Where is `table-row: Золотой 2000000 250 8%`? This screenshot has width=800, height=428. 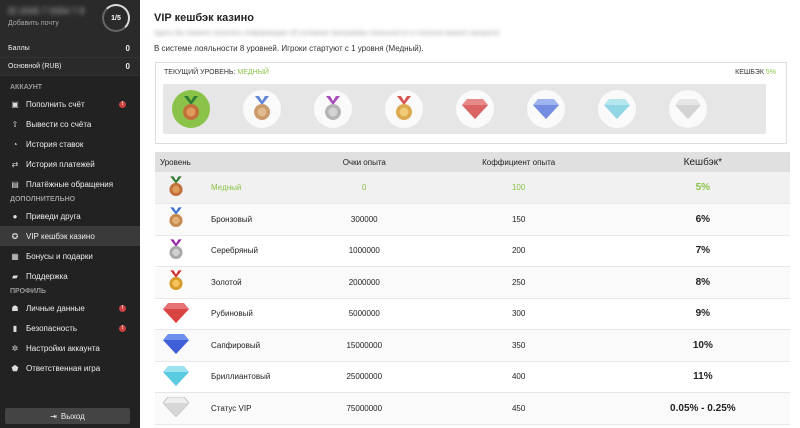
table-row: Золотой 2000000 250 8% is located at coordinates (472, 282).